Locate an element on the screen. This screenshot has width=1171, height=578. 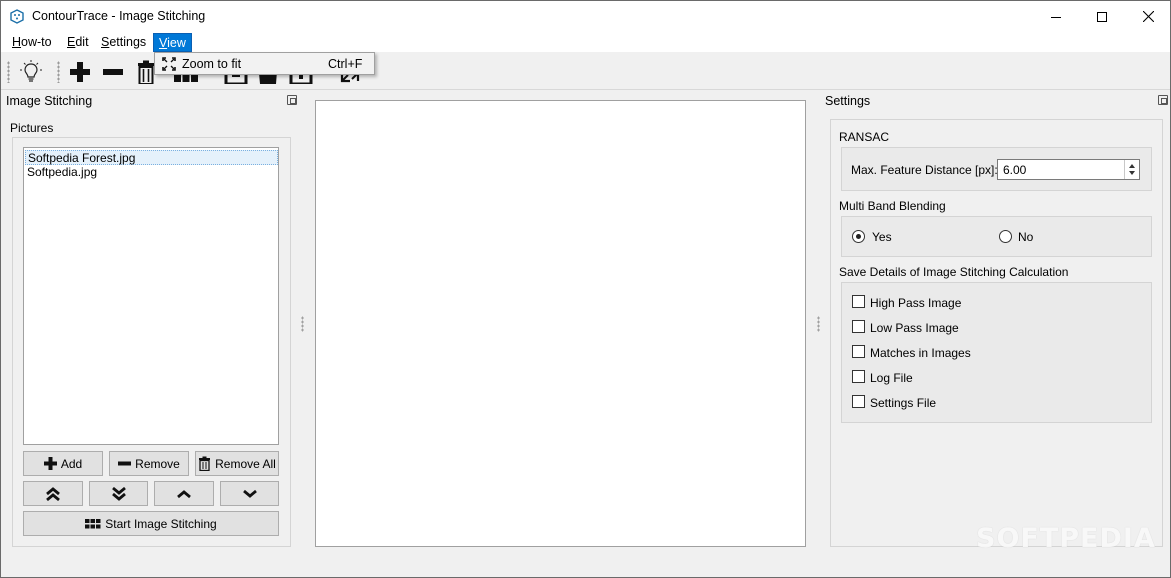
softpedia-watermark: SOFTPEDIA is located at coordinates (1066, 538).